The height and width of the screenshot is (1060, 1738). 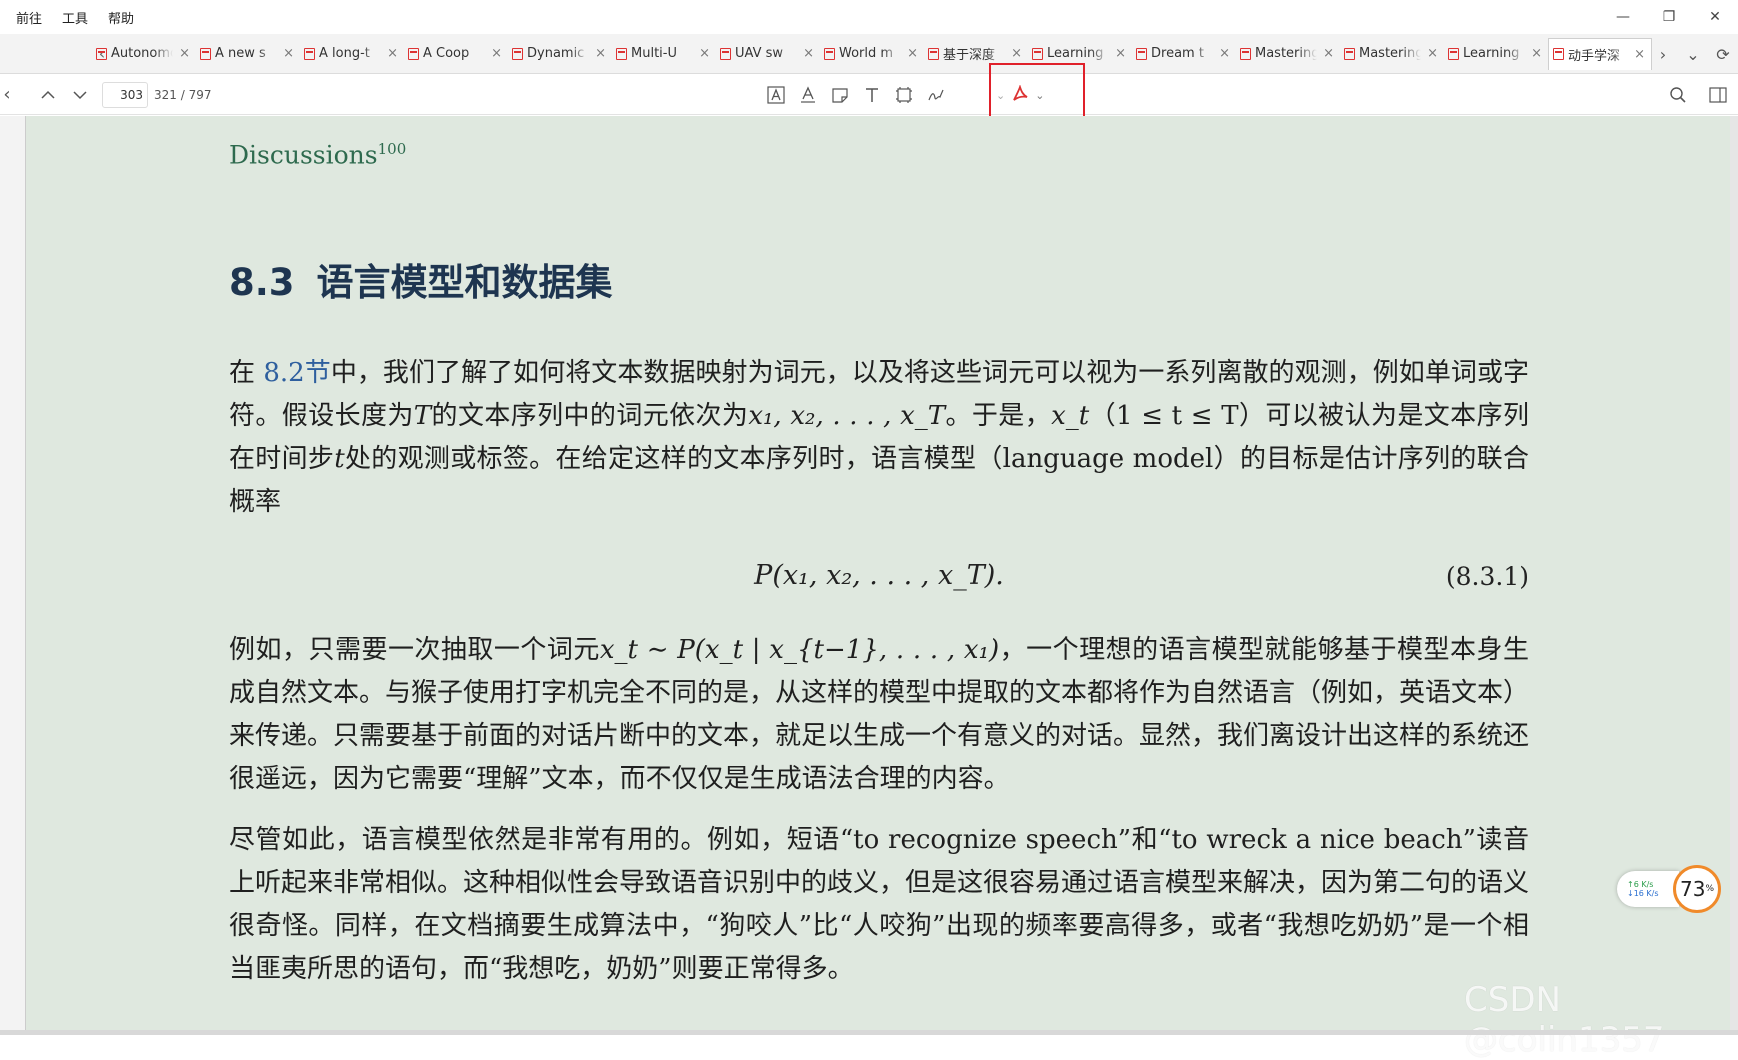 What do you see at coordinates (75, 17) in the screenshot?
I see `menu-tools: 工具` at bounding box center [75, 17].